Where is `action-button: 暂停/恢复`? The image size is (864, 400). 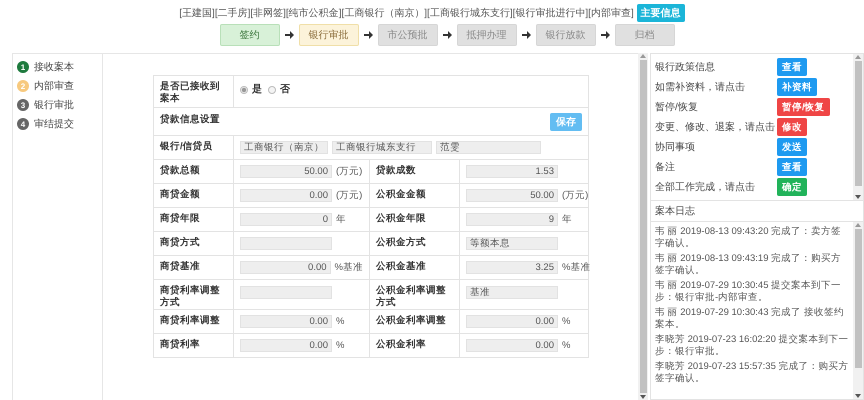
action-button: 暂停/恢复 is located at coordinates (803, 107).